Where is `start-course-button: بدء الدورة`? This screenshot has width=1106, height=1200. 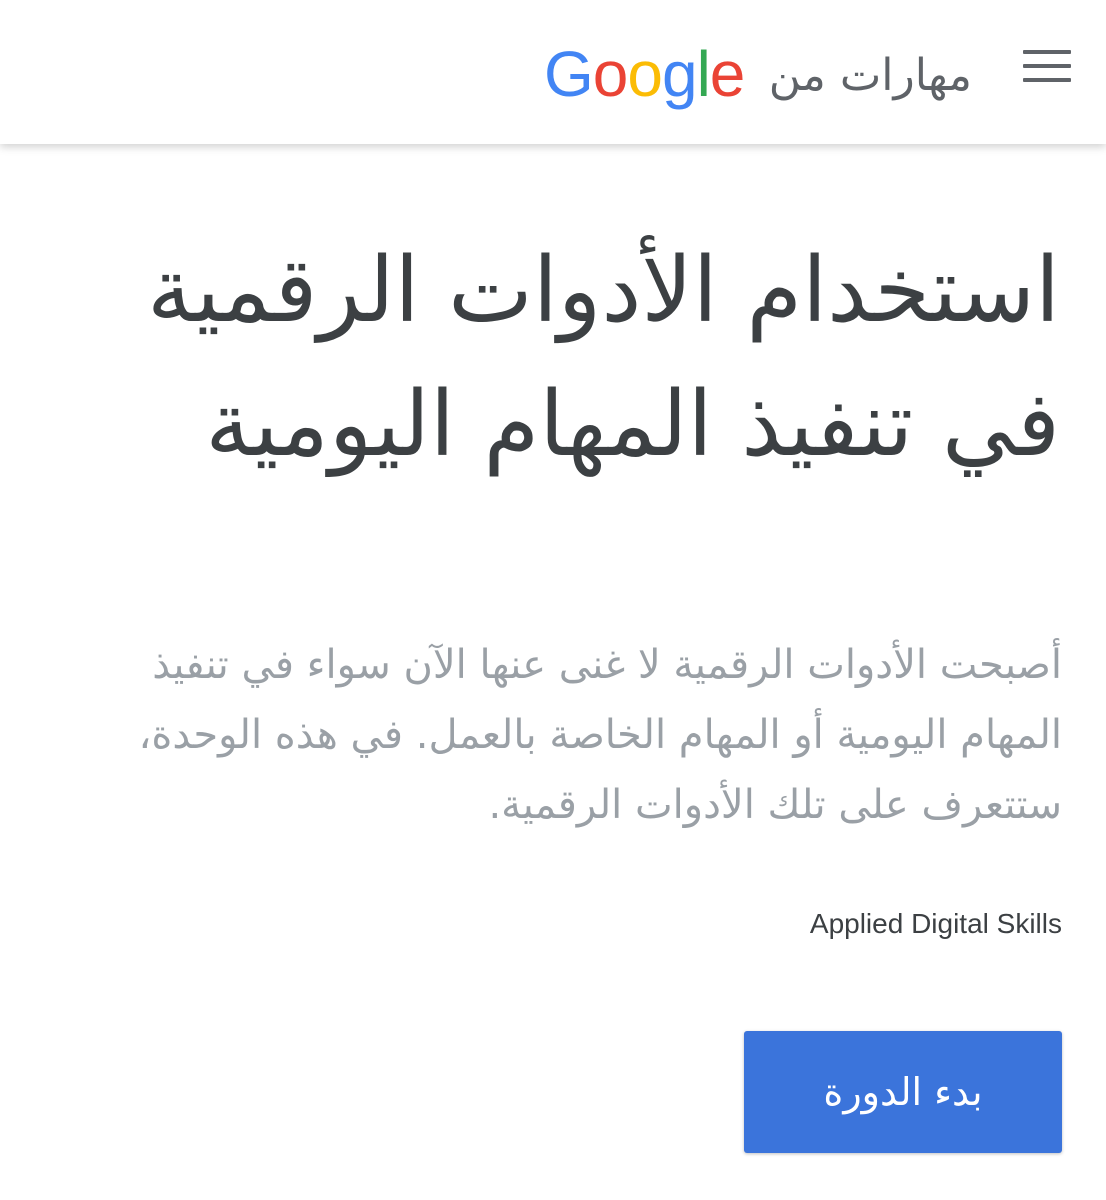
start-course-button: بدء الدورة is located at coordinates (903, 1092).